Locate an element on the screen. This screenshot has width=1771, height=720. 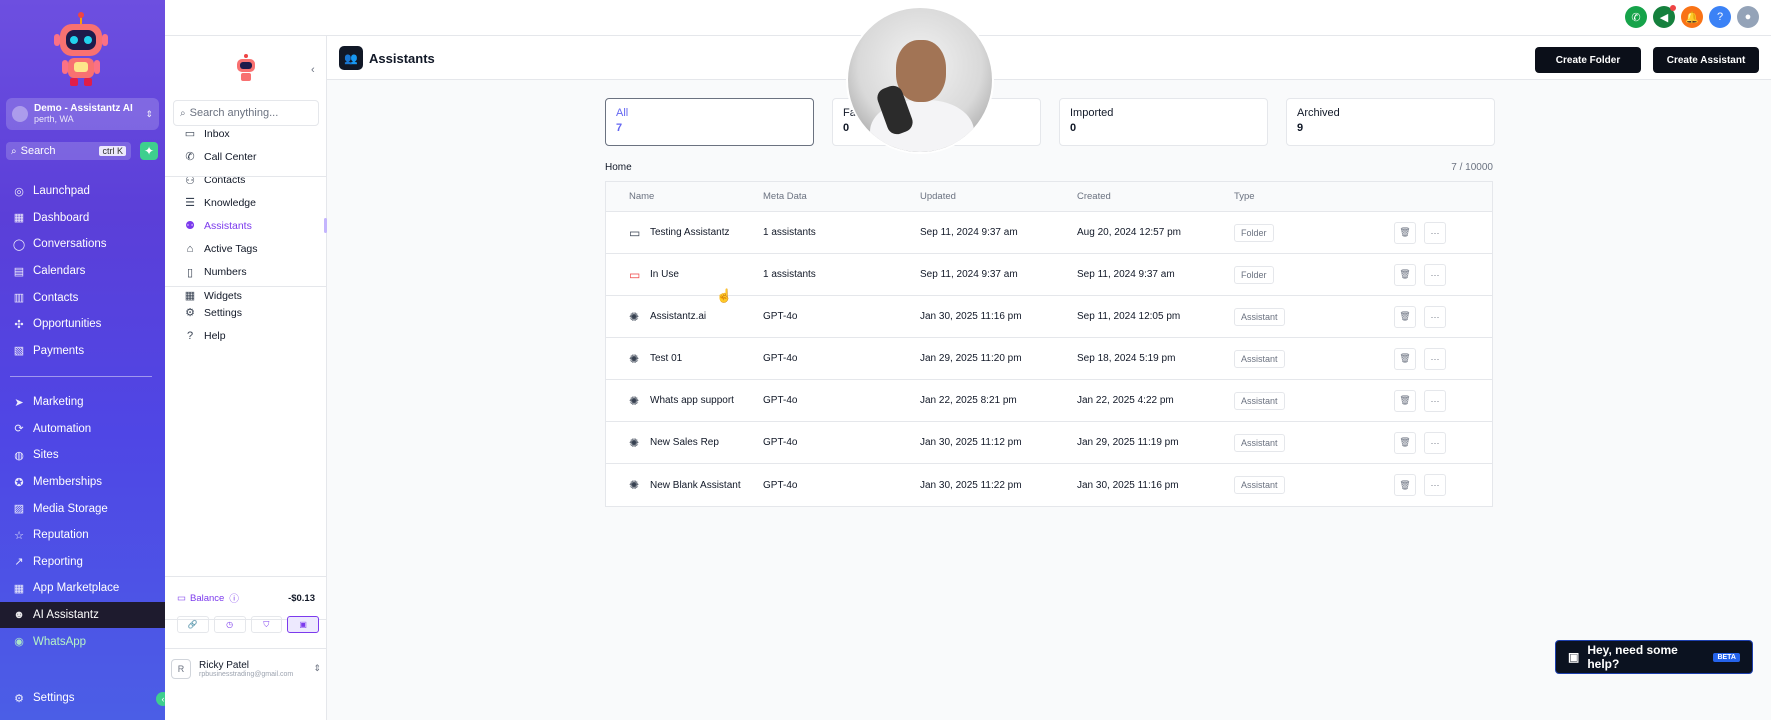
quick-action-icon: ✦ is located at coordinates (149, 151).